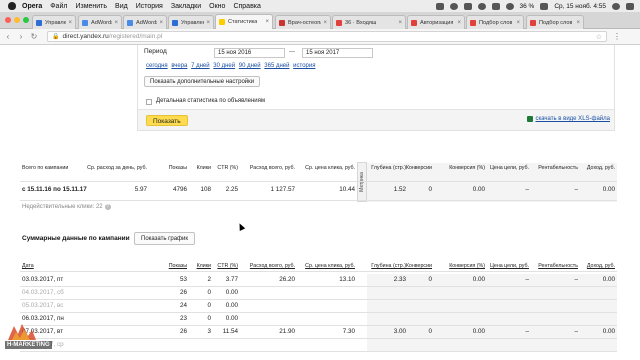 Image resolution: width=640 pixels, height=360 pixels. Describe the element at coordinates (509, 168) in the screenshot. I see `summary-header-cell: Цена цели, руб.` at that location.